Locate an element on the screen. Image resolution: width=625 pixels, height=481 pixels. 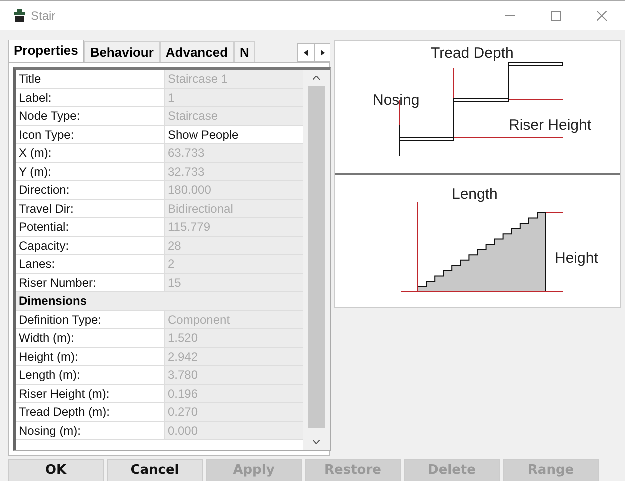
property-value: 1 is located at coordinates (234, 97).